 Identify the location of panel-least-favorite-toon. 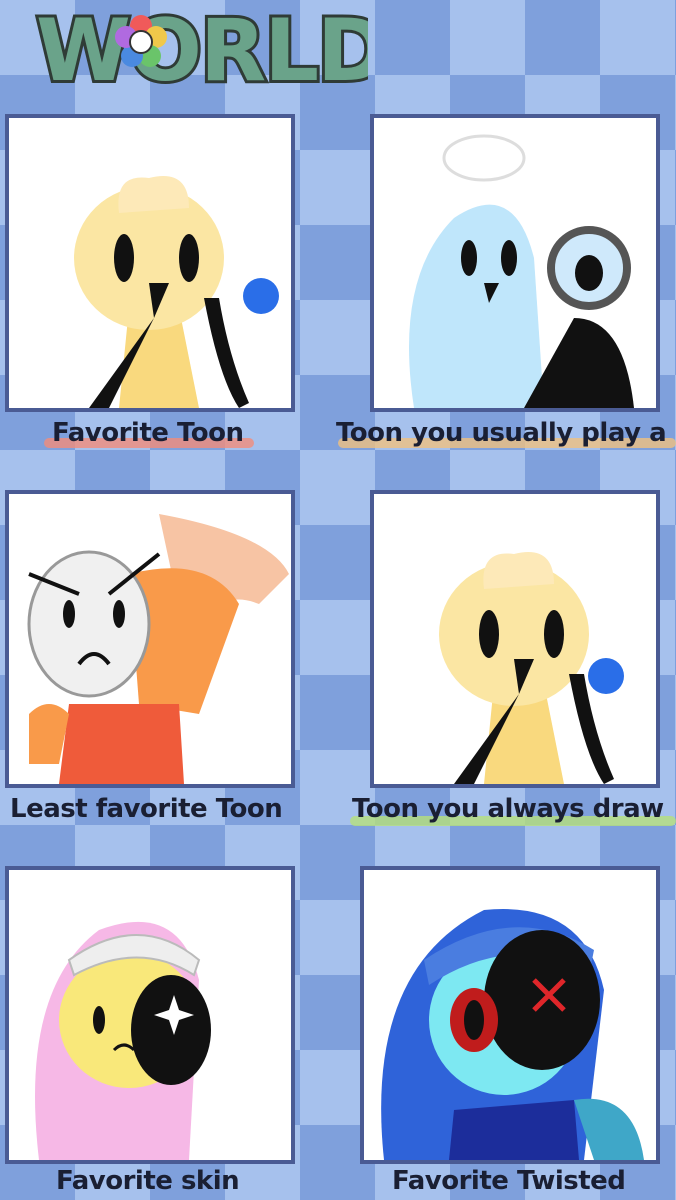
(150, 639).